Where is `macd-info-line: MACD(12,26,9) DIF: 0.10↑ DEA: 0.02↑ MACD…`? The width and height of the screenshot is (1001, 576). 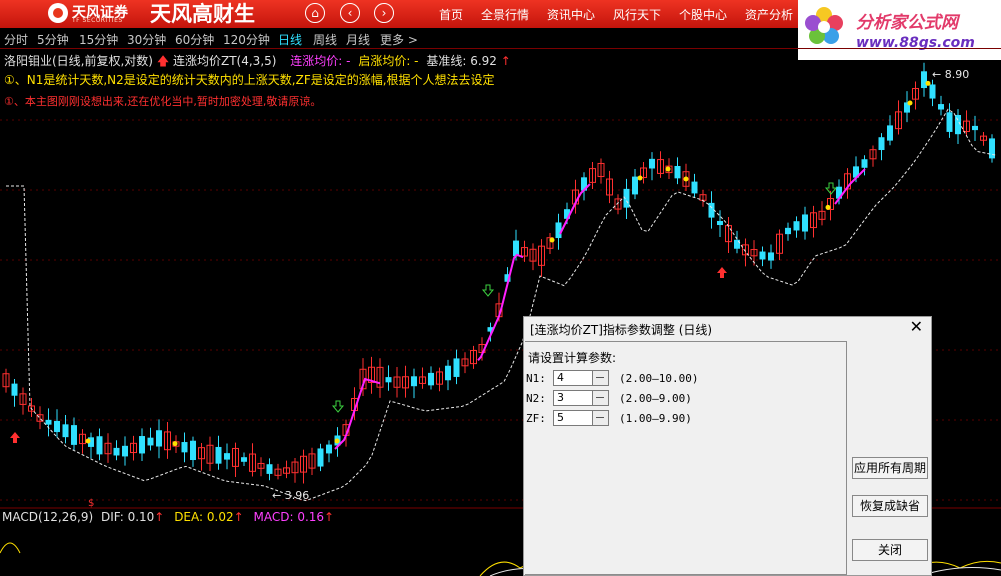
macd-info-line: MACD(12,26,9) DIF: 0.10↑ DEA: 0.02↑ MACD… is located at coordinates (168, 517).